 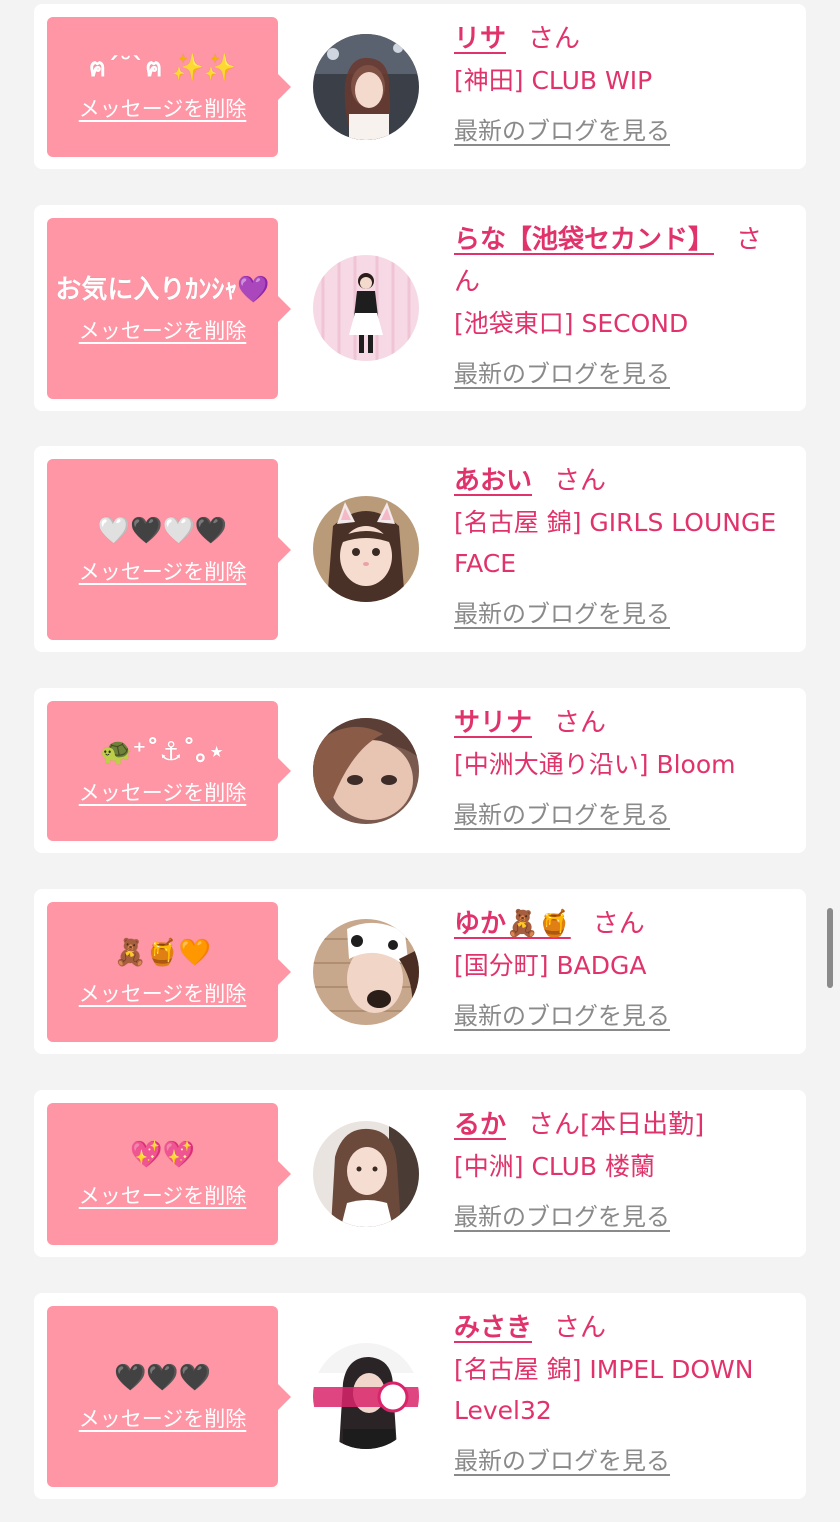 I want to click on girl-name-link: みさき, so click(x=493, y=1328).